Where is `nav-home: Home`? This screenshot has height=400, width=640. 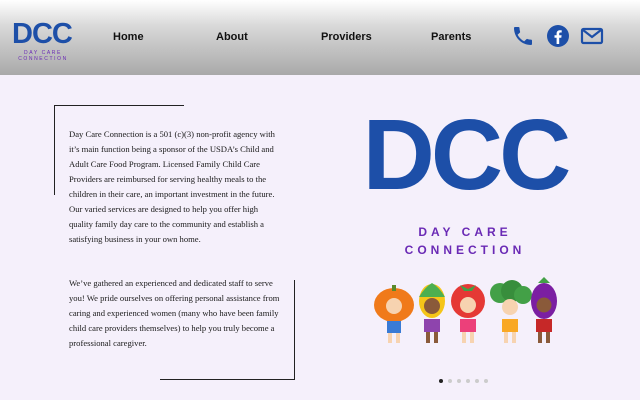
nav-home: Home is located at coordinates (128, 37).